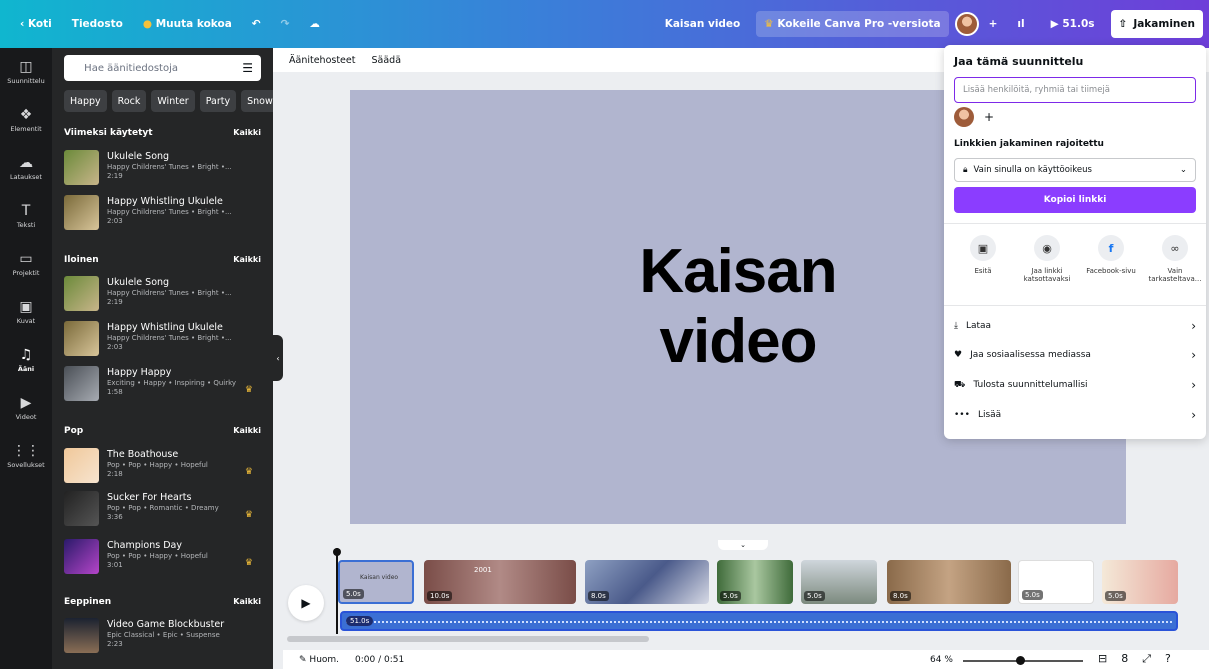 Image resolution: width=1209 pixels, height=669 pixels. I want to click on scene-clip: 2001 10.0s, so click(500, 582).